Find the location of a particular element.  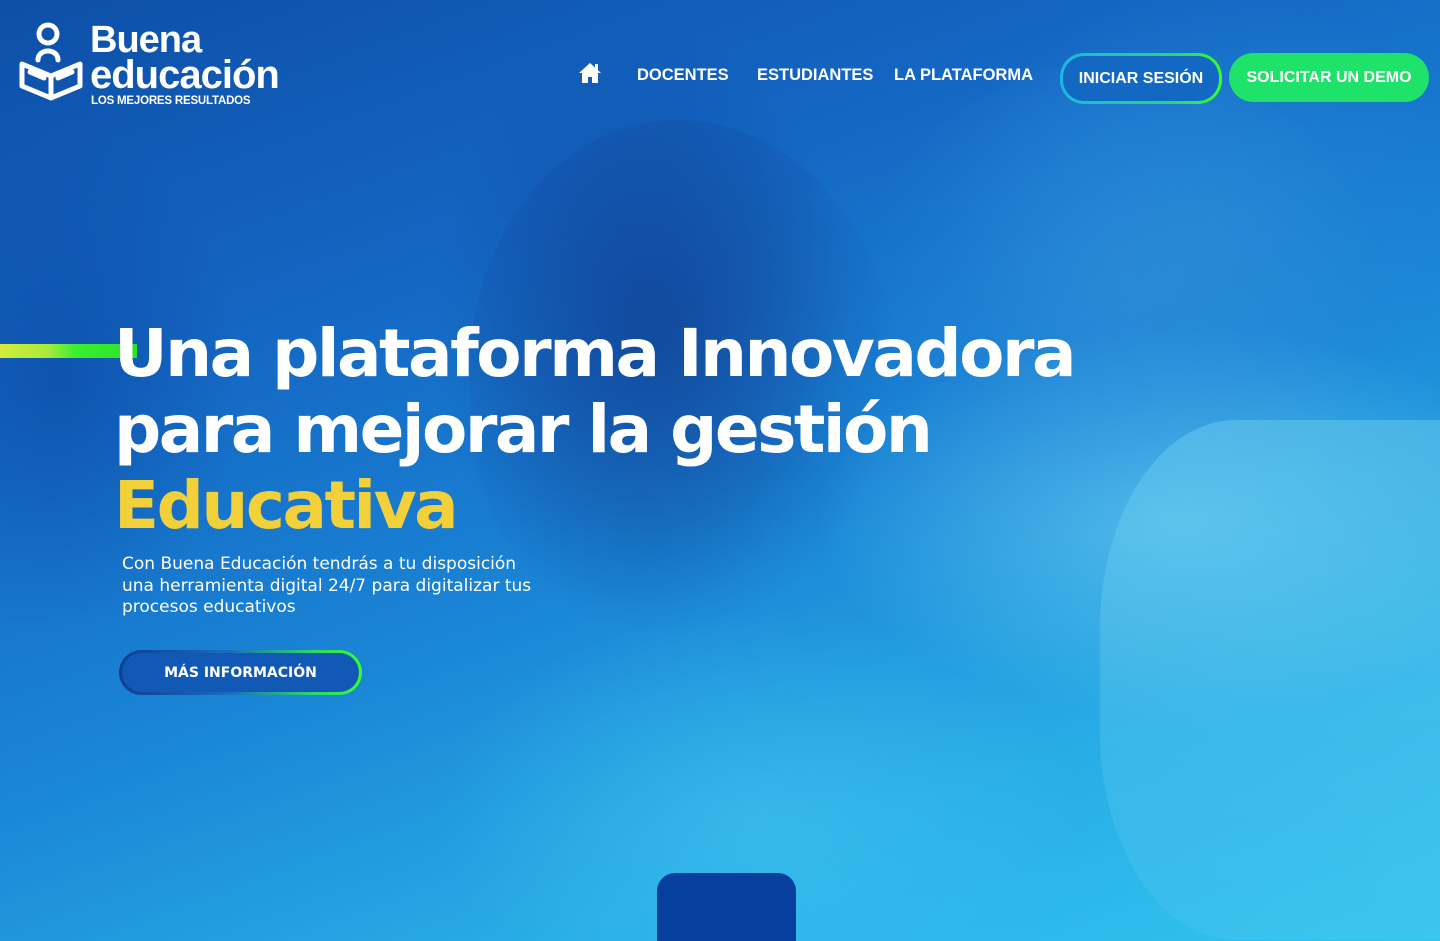

nav-item-estudiantes: ESTUDIANTES is located at coordinates (815, 75).